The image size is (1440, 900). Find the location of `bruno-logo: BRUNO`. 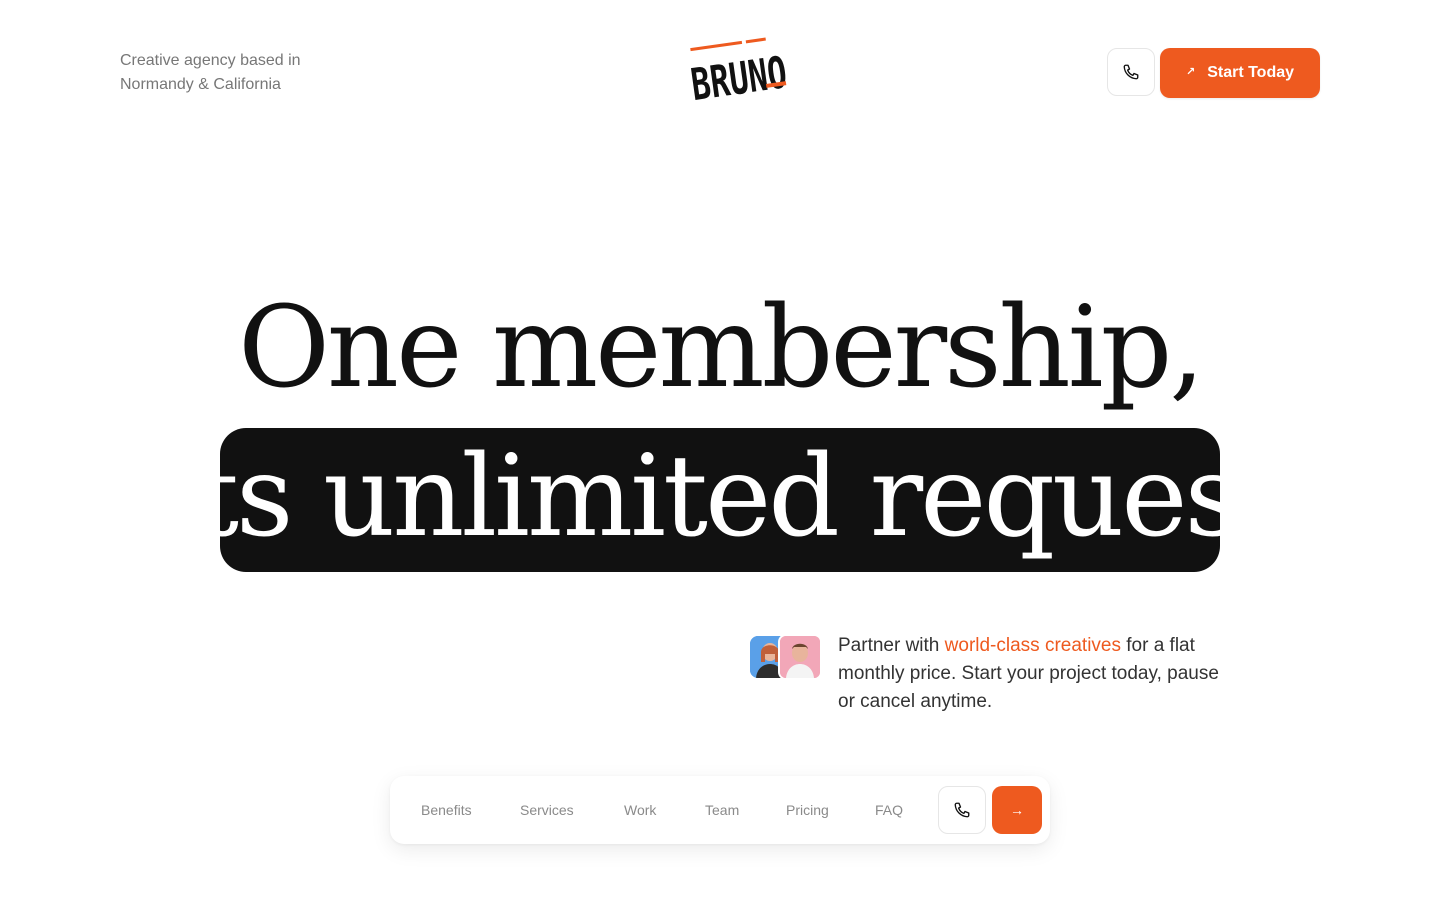

bruno-logo: BRUNO is located at coordinates (736, 72).